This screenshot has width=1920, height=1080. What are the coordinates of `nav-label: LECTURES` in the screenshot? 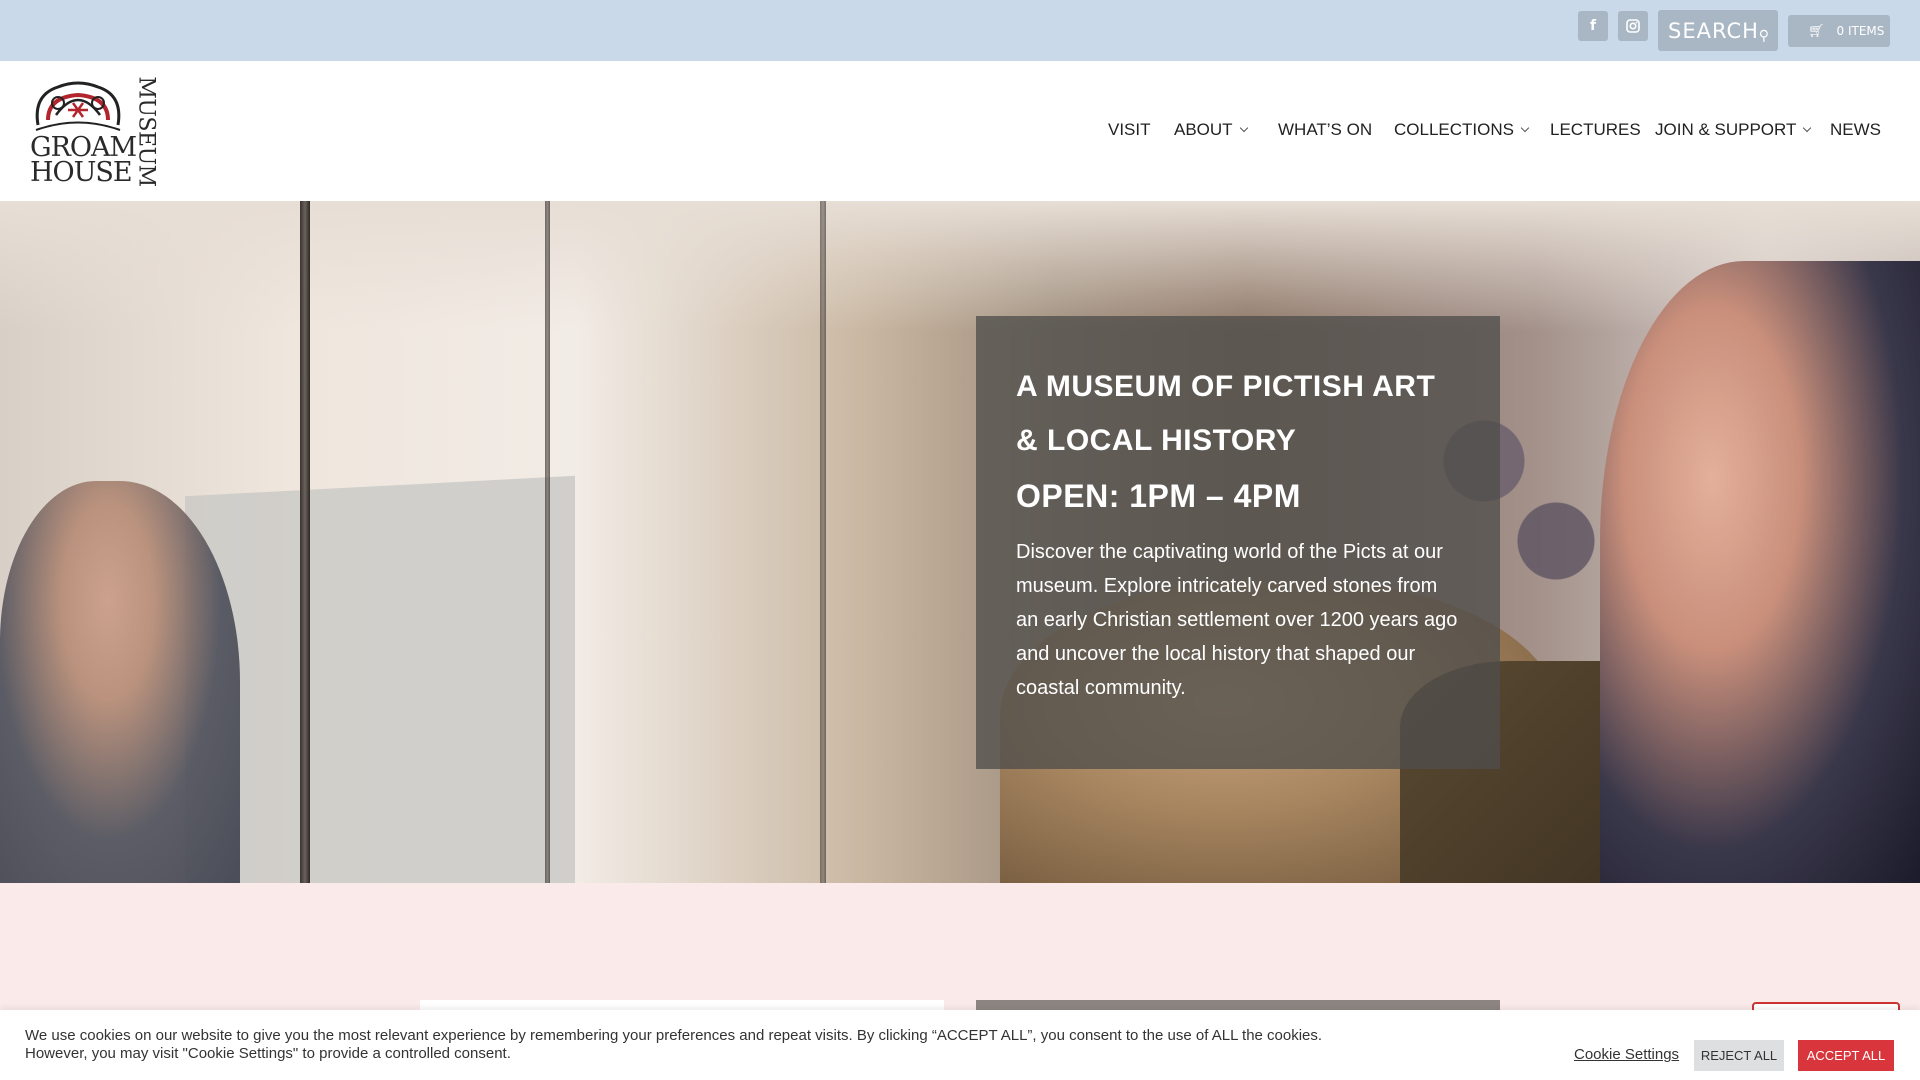 It's located at (1595, 129).